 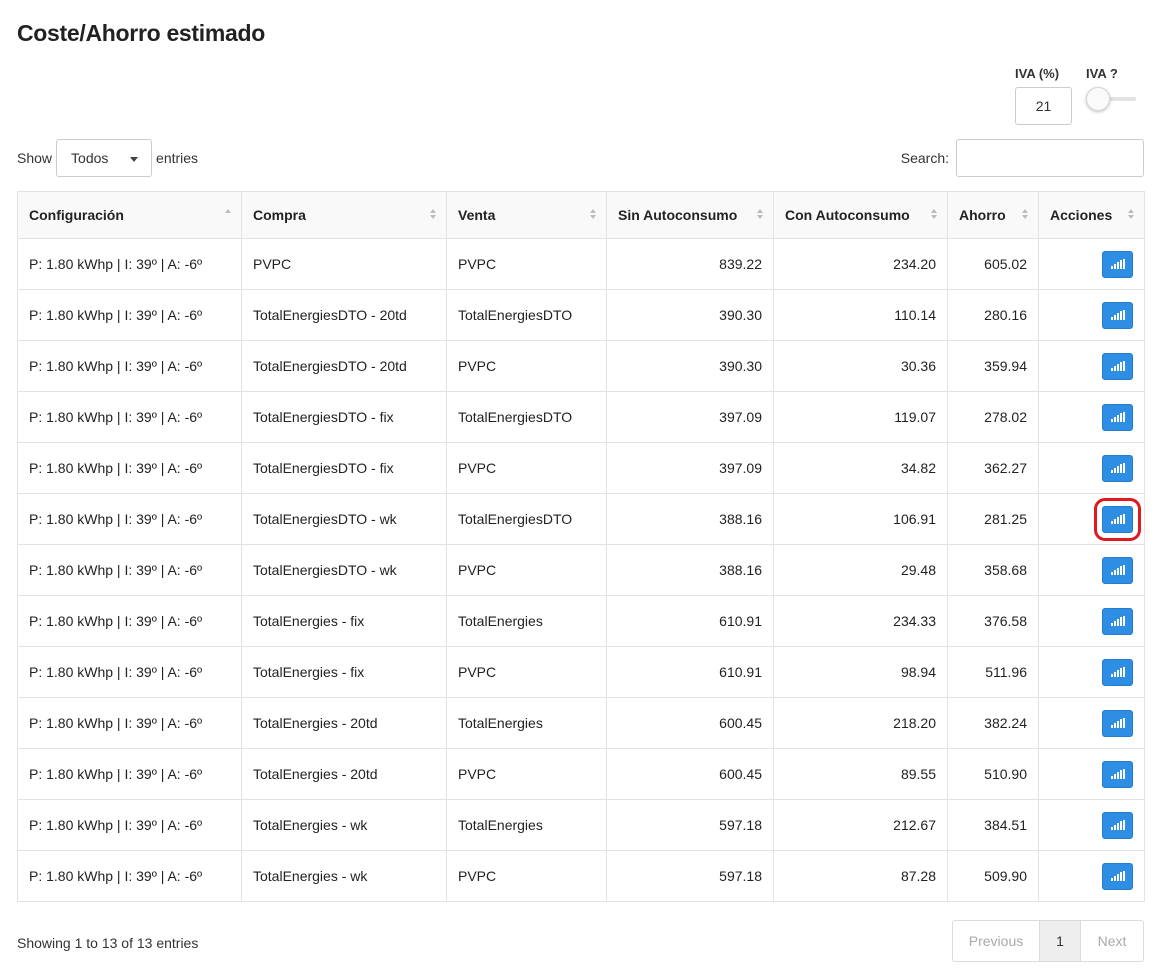 I want to click on pagination: Previous 1 Next, so click(x=1048, y=941).